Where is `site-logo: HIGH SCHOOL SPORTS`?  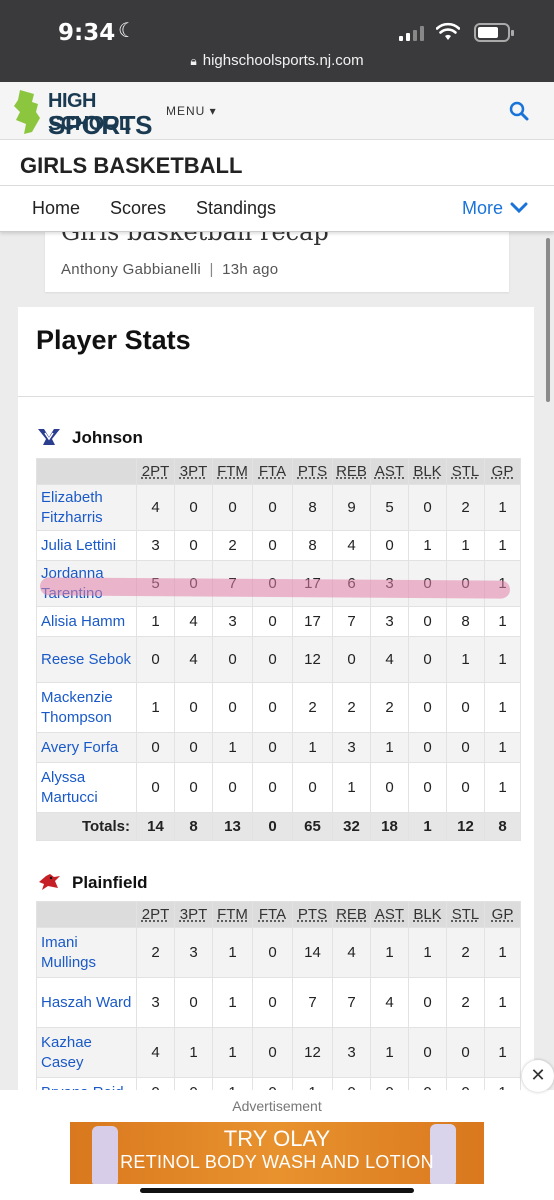 site-logo: HIGH SCHOOL SPORTS is located at coordinates (81, 114).